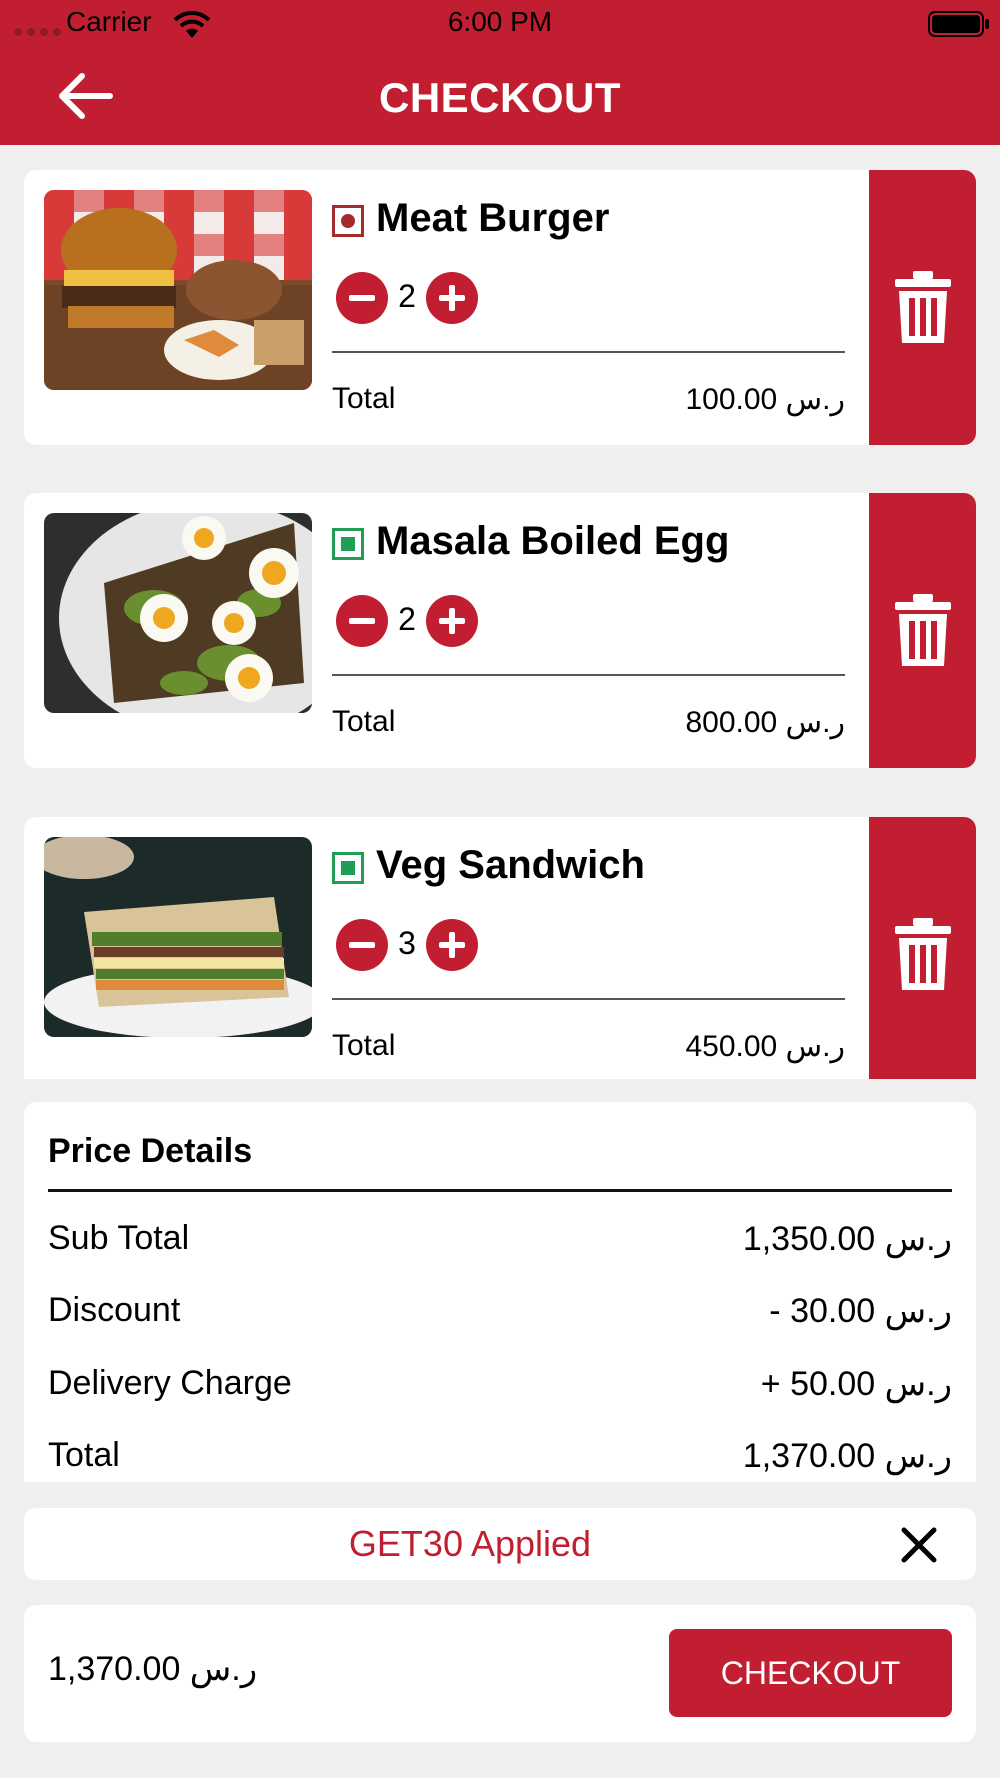 The height and width of the screenshot is (1778, 1000). What do you see at coordinates (170, 1383) in the screenshot?
I see `price-row-label: Delivery Charge` at bounding box center [170, 1383].